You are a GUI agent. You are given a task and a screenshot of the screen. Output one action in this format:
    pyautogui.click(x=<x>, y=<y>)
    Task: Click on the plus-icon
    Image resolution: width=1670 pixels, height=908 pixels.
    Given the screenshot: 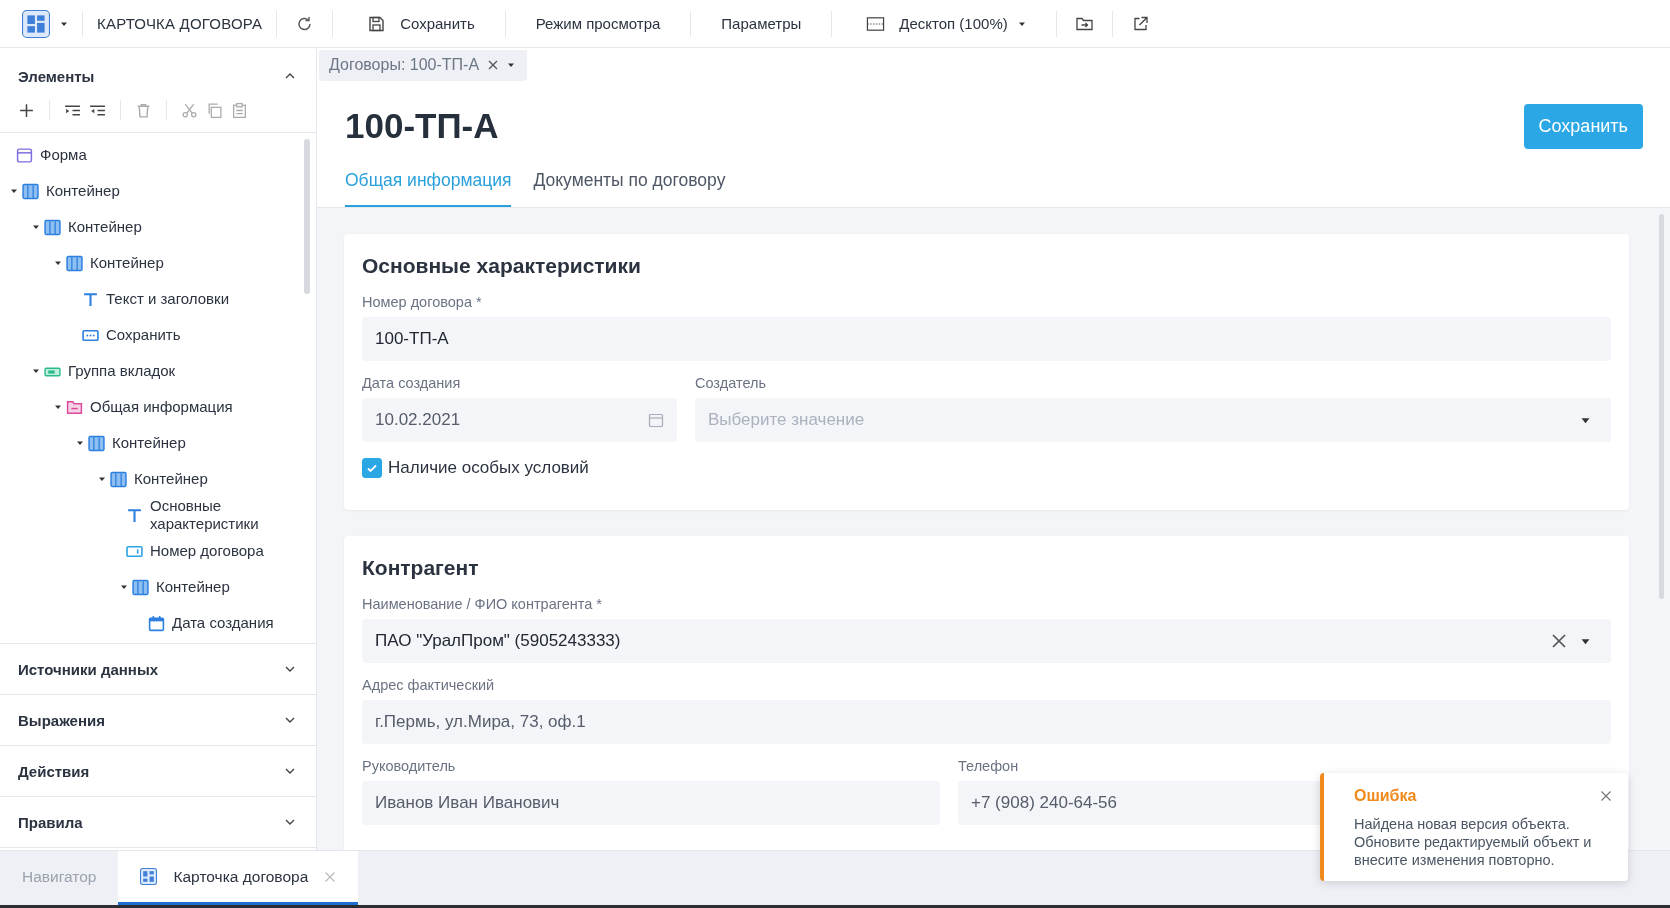 What is the action you would take?
    pyautogui.click(x=26, y=110)
    